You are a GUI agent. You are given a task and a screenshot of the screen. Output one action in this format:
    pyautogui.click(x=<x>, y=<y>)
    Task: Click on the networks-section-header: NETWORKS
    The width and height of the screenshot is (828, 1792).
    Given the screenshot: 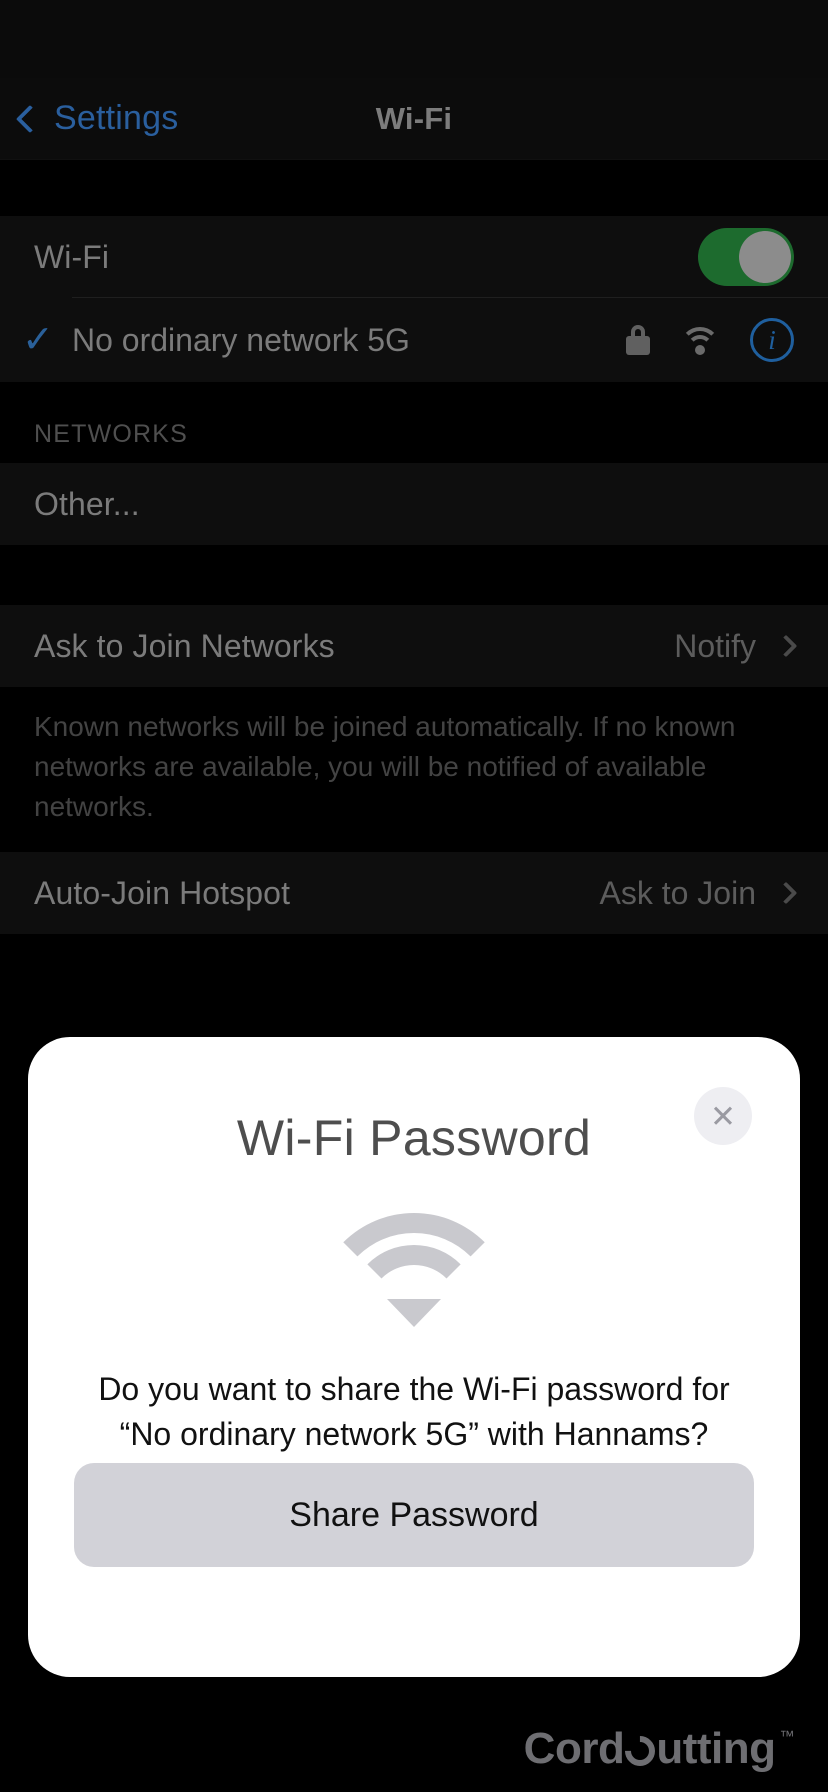 What is the action you would take?
    pyautogui.click(x=414, y=422)
    